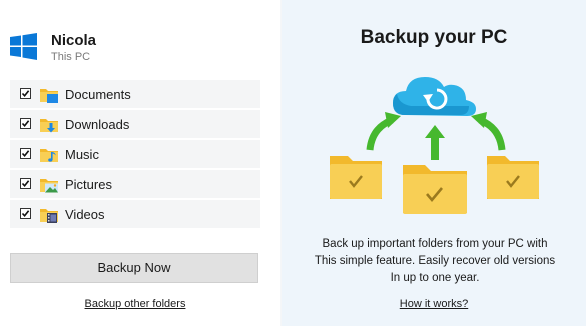  I want to click on folder-right-icon, so click(513, 177).